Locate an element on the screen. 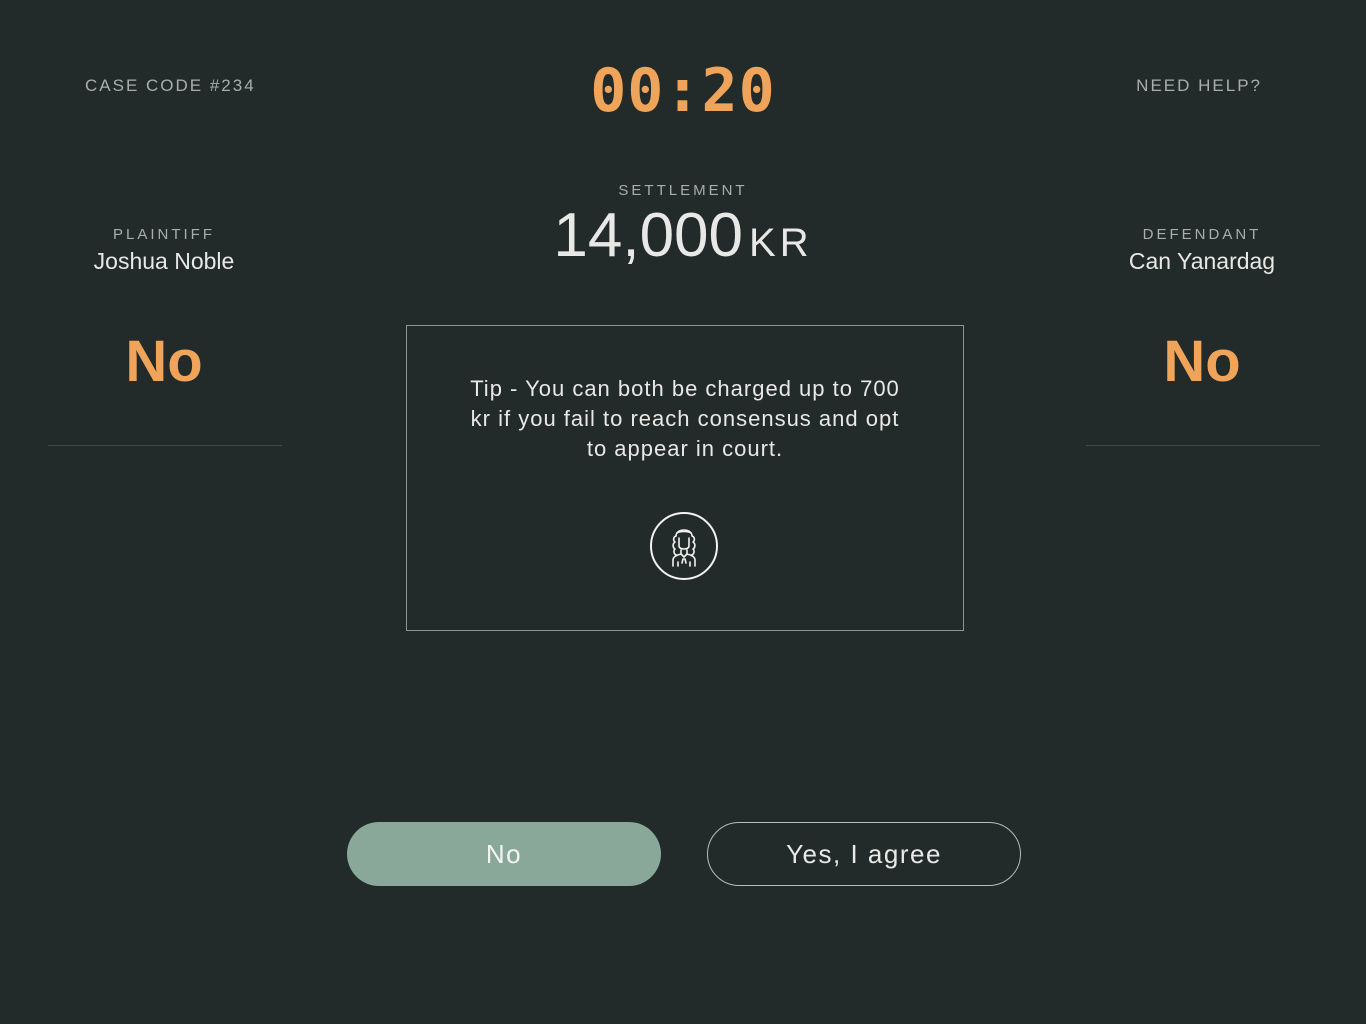  settlement-currency: KR is located at coordinates (781, 243).